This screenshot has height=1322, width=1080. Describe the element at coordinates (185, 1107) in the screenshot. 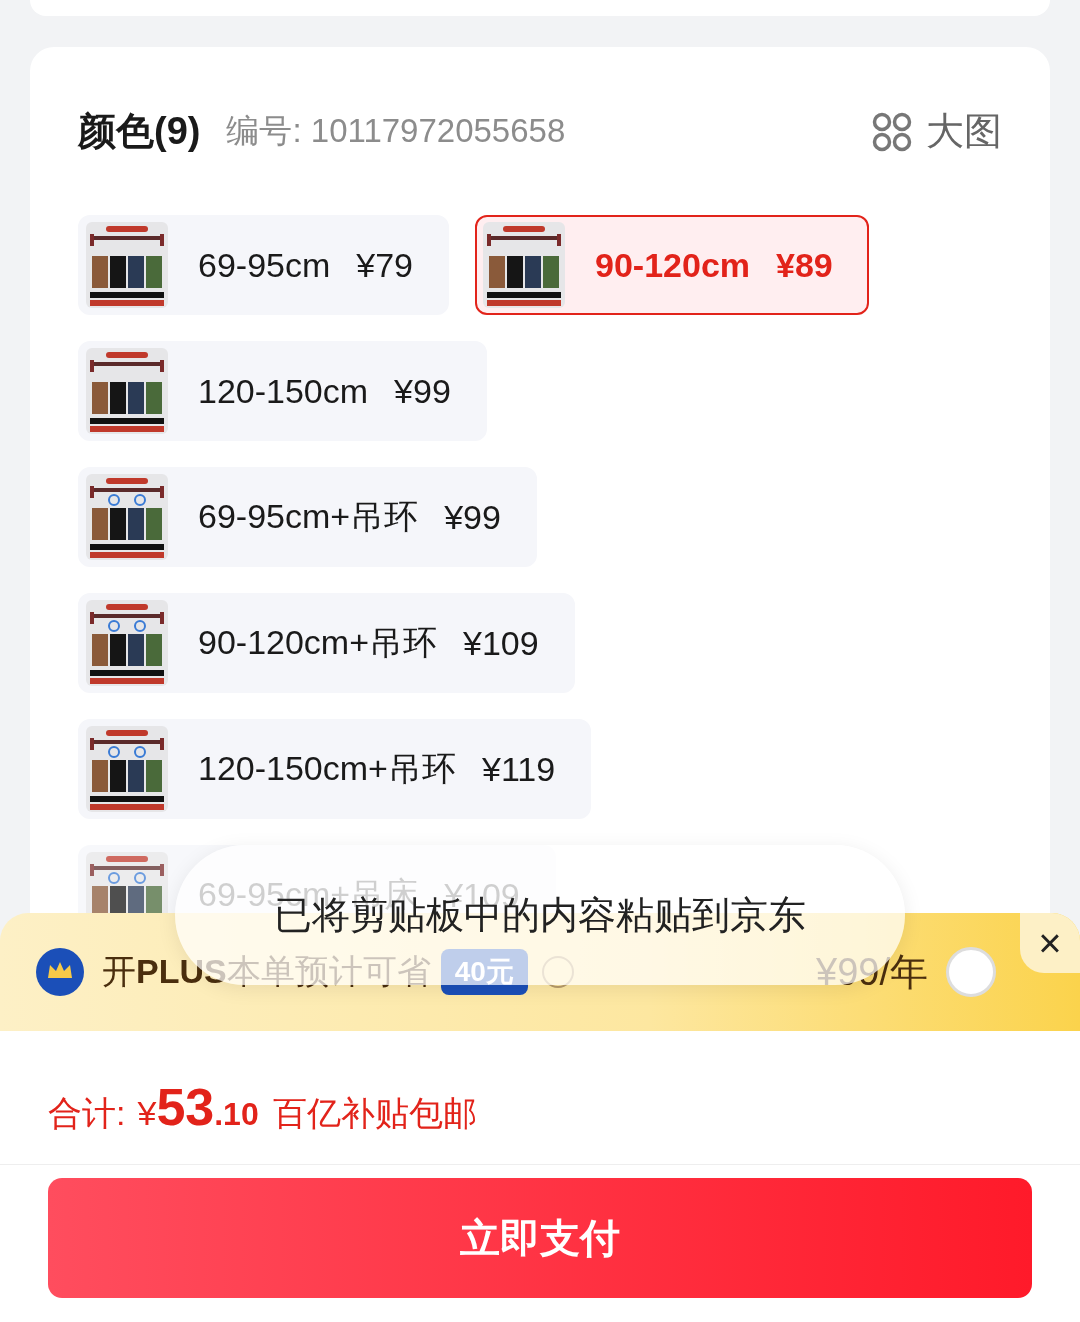

I see `total-integer: 53` at that location.